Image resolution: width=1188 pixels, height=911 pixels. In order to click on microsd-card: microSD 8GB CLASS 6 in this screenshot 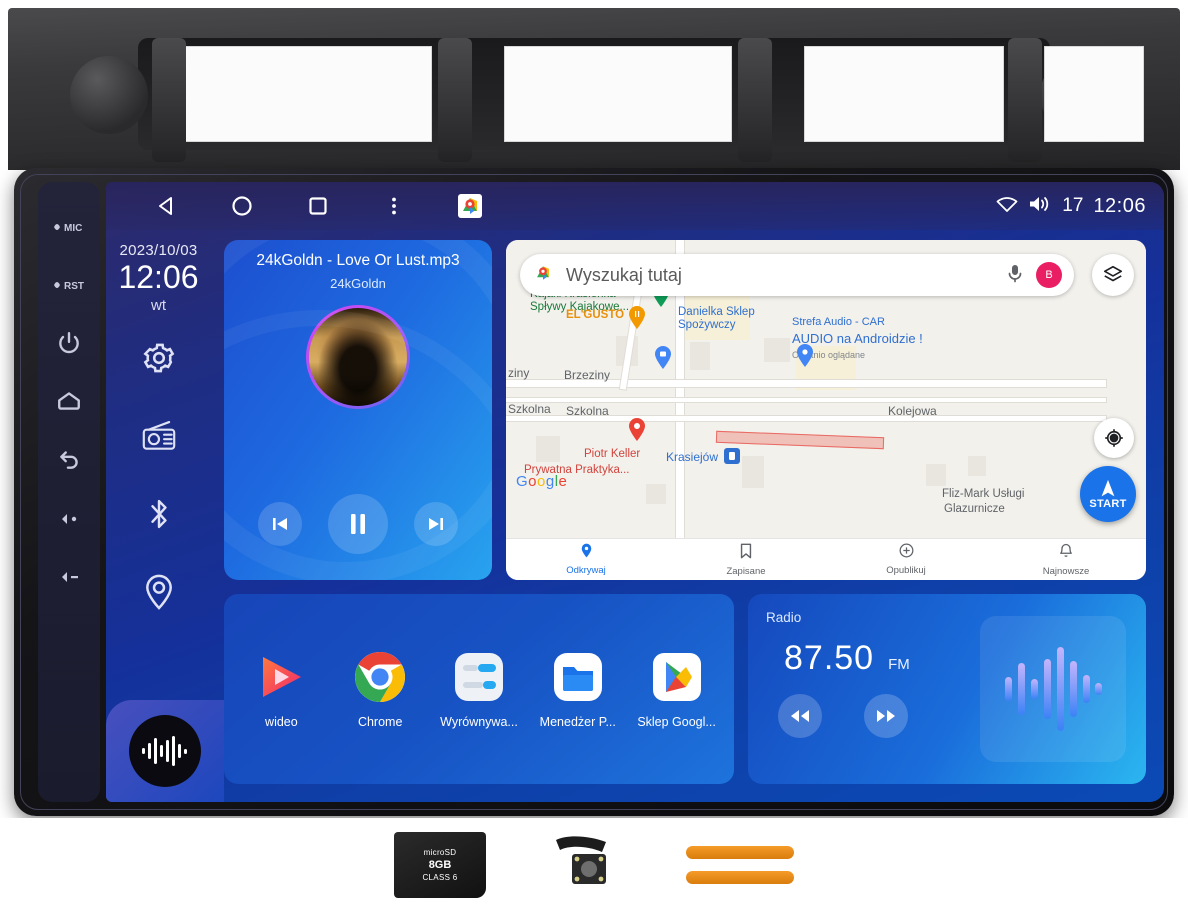, I will do `click(440, 864)`.